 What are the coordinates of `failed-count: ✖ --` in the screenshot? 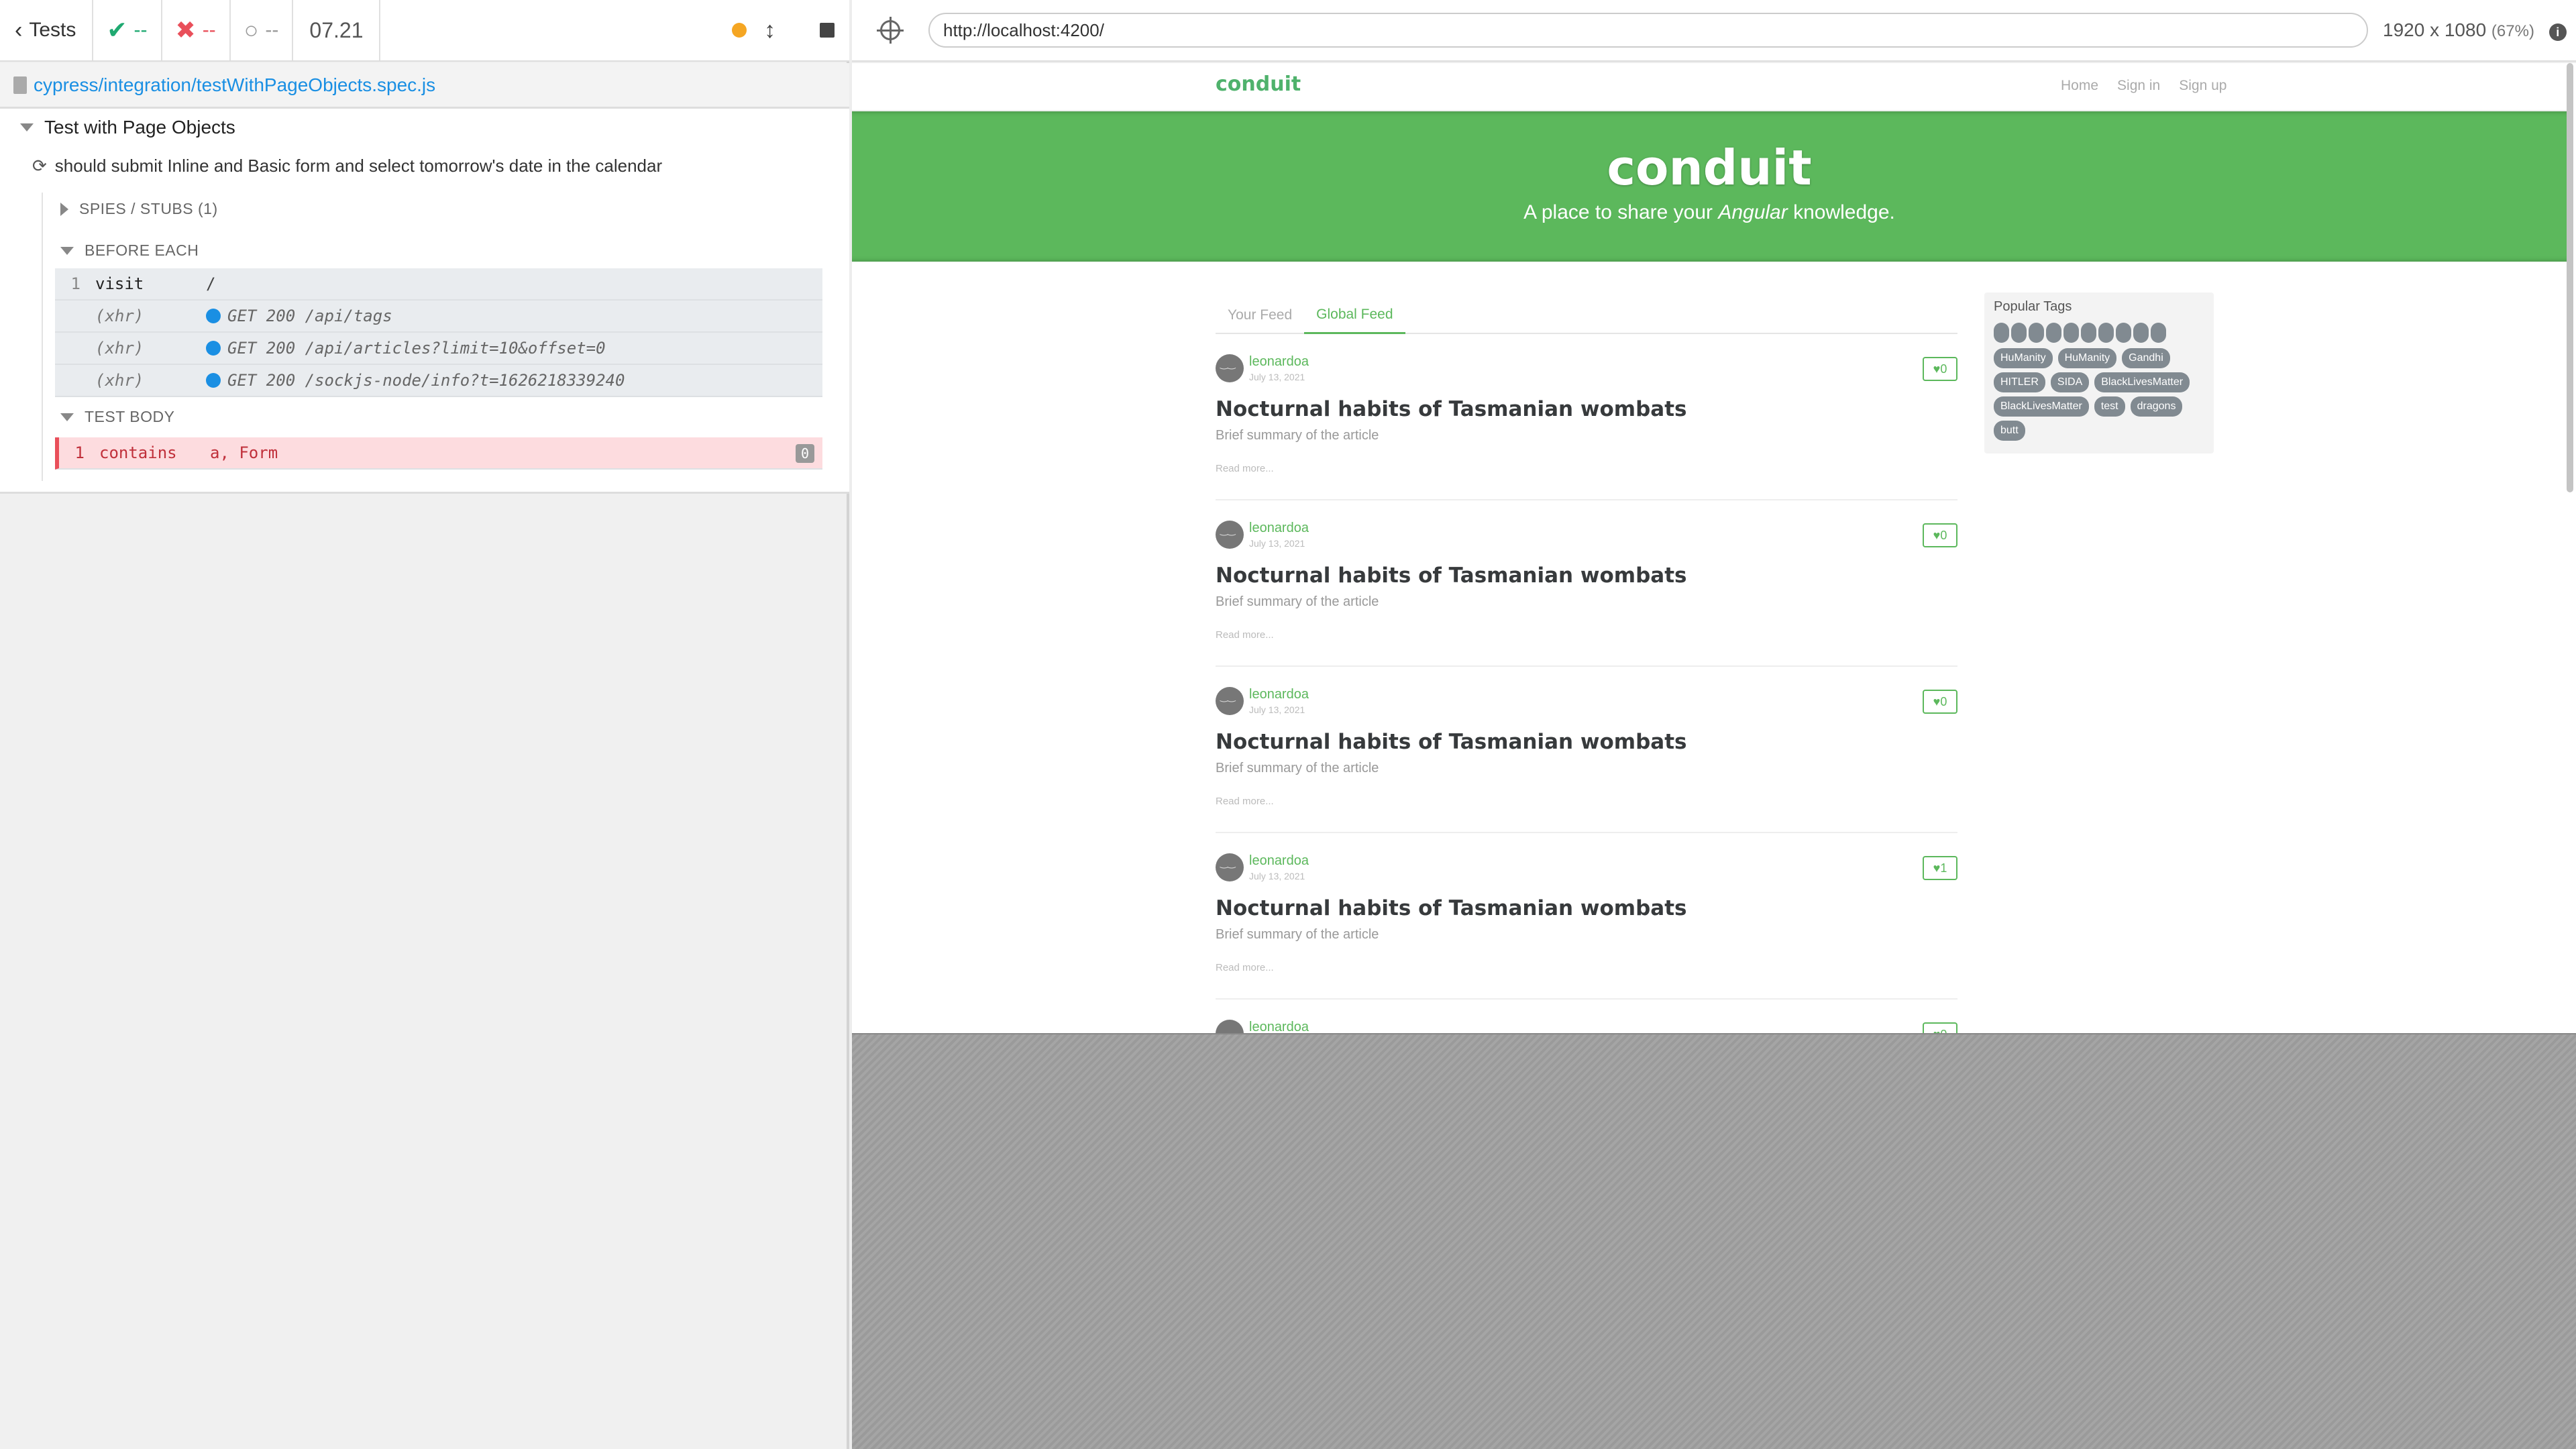 It's located at (196, 30).